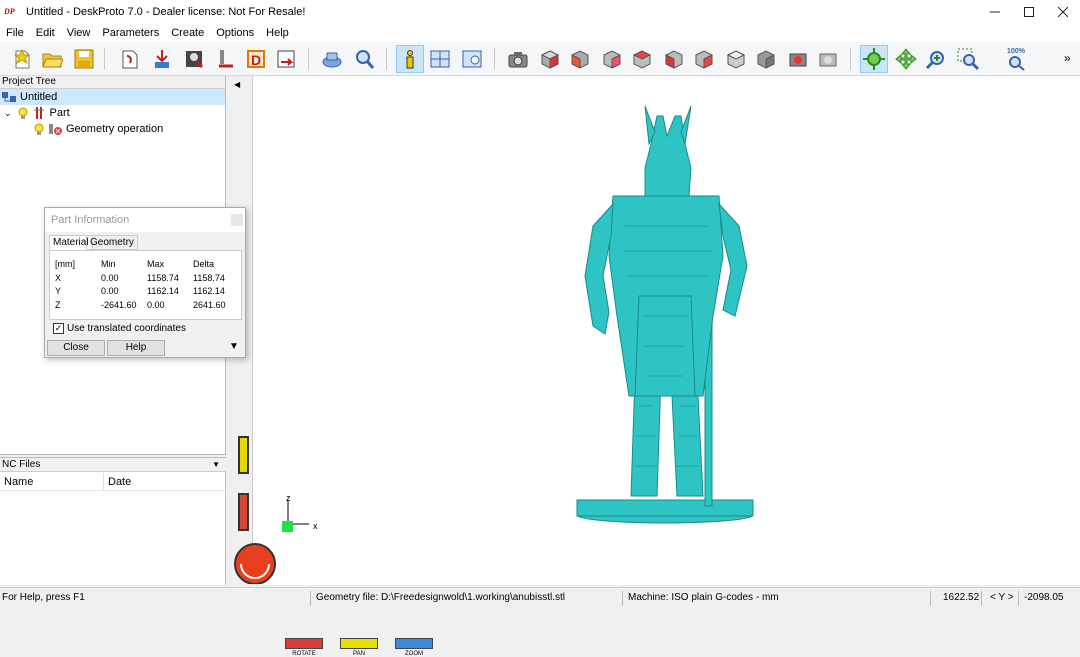  What do you see at coordinates (130, 59) in the screenshot?
I see `import-geometry-icon` at bounding box center [130, 59].